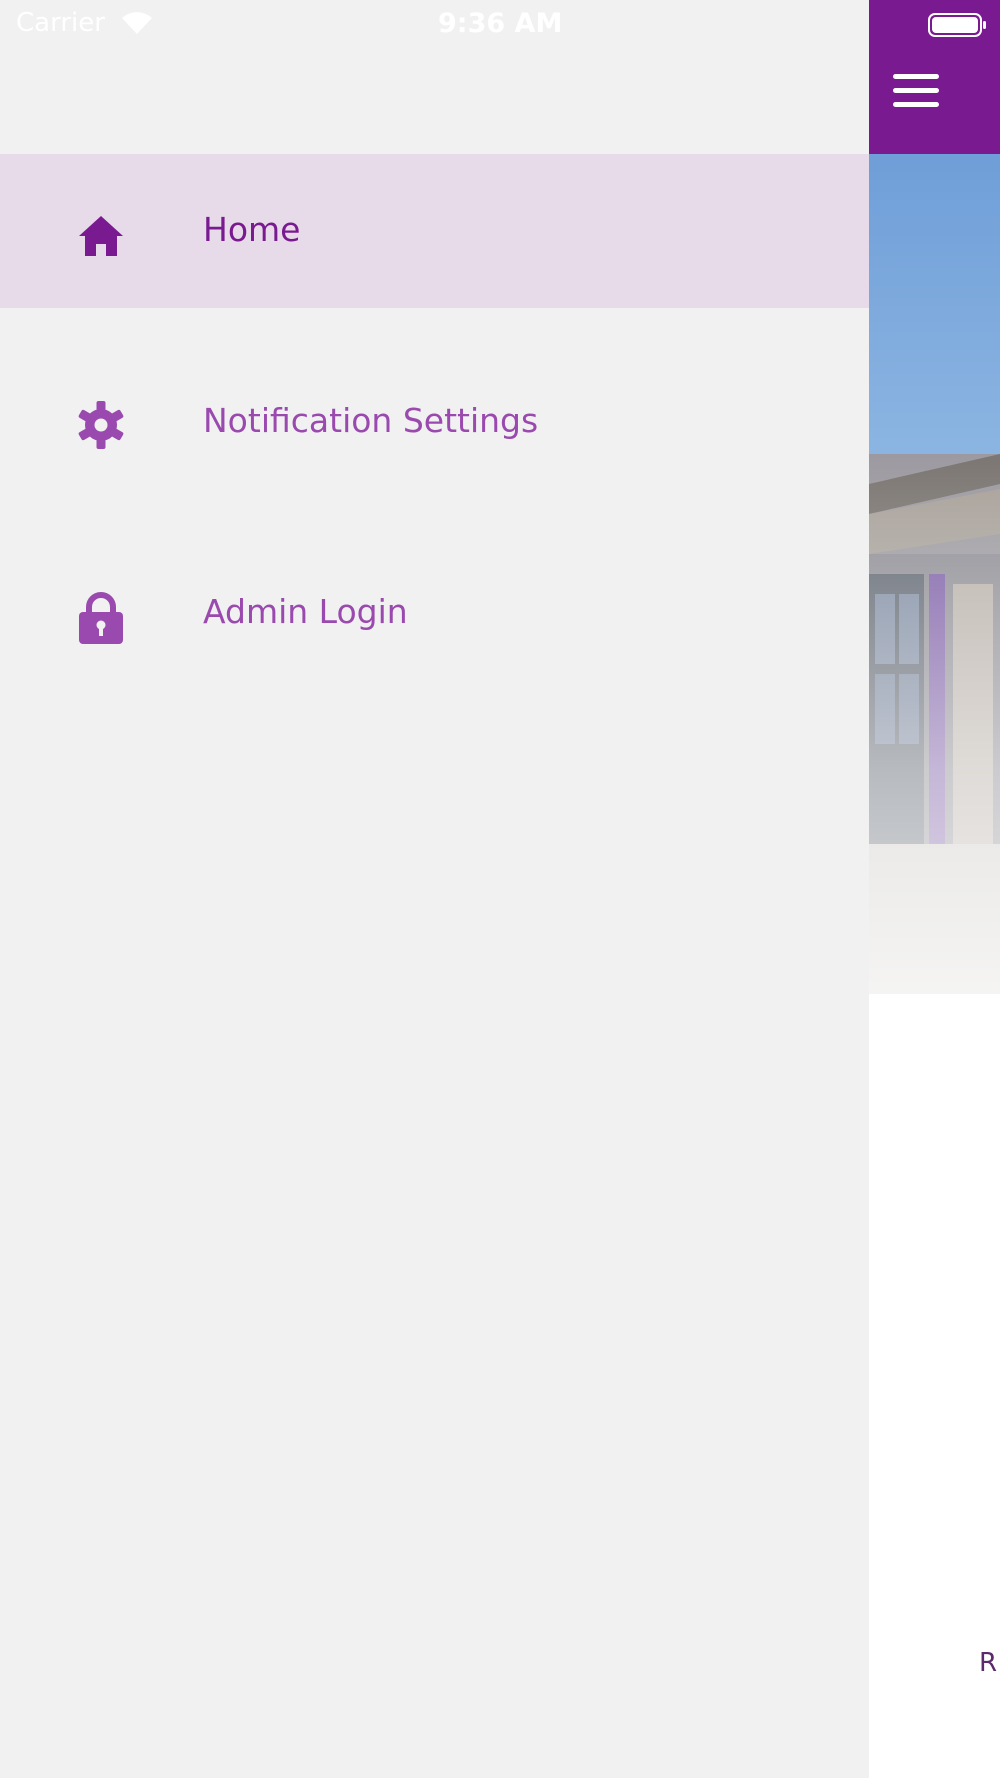 The height and width of the screenshot is (1778, 1000). I want to click on footer-text: R, so click(988, 1663).